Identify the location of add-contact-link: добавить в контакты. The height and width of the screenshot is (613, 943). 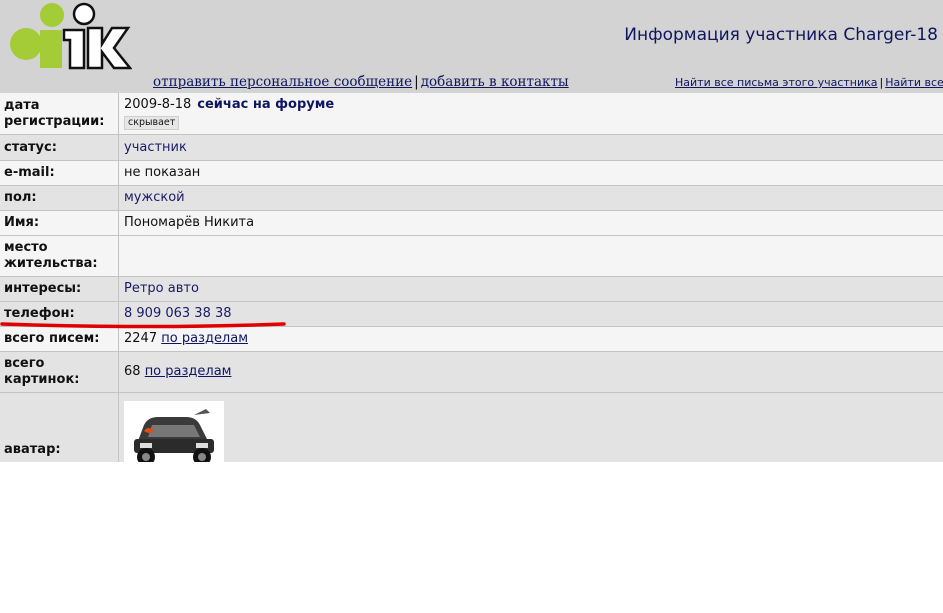
(495, 82).